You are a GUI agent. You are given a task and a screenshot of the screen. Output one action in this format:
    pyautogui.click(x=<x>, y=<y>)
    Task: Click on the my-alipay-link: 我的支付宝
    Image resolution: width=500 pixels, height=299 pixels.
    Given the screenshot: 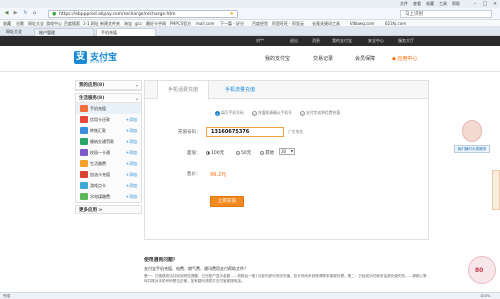 What is the action you would take?
    pyautogui.click(x=342, y=41)
    